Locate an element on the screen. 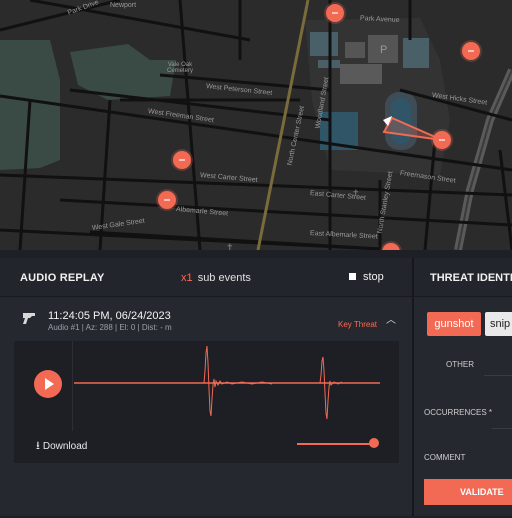  sub-events-label: sub events is located at coordinates (224, 278).